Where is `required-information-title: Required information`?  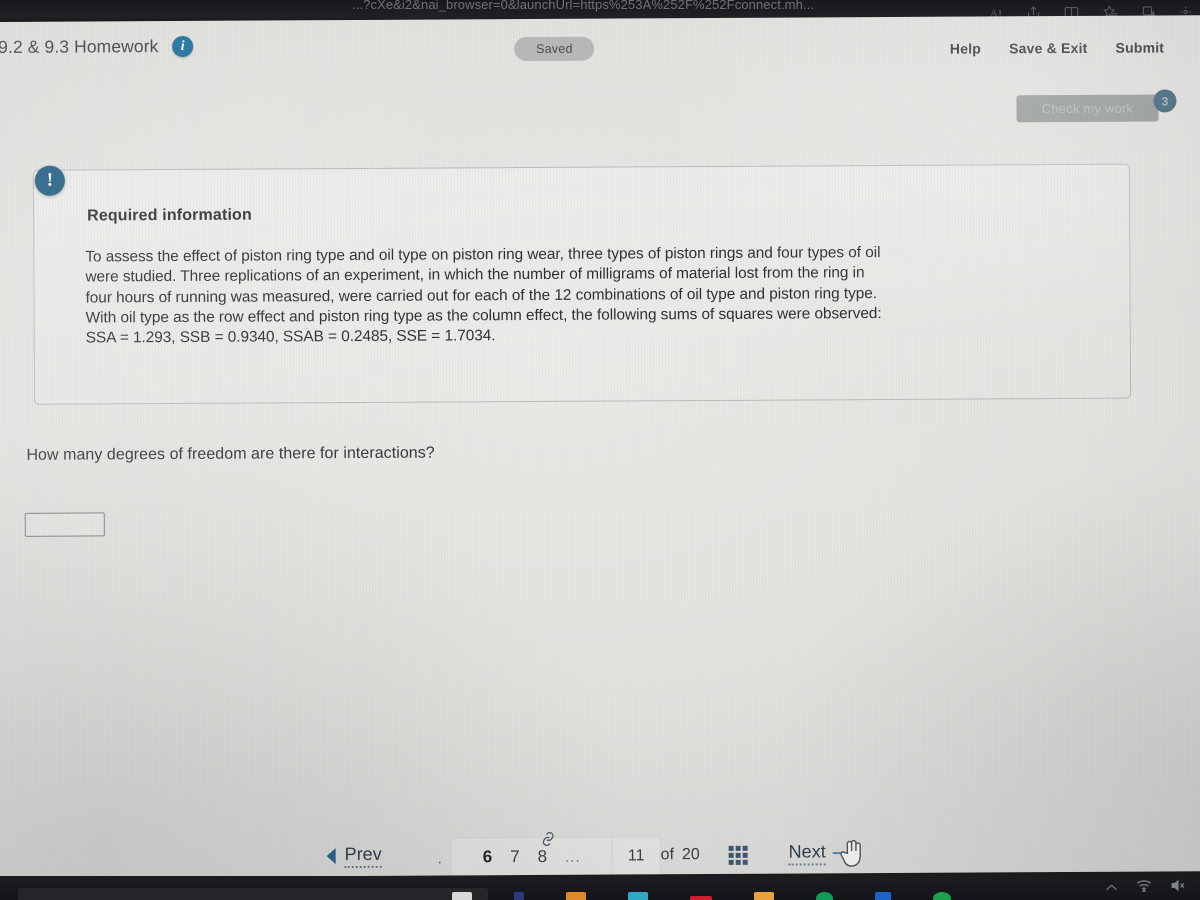
required-information-title: Required information is located at coordinates (169, 215).